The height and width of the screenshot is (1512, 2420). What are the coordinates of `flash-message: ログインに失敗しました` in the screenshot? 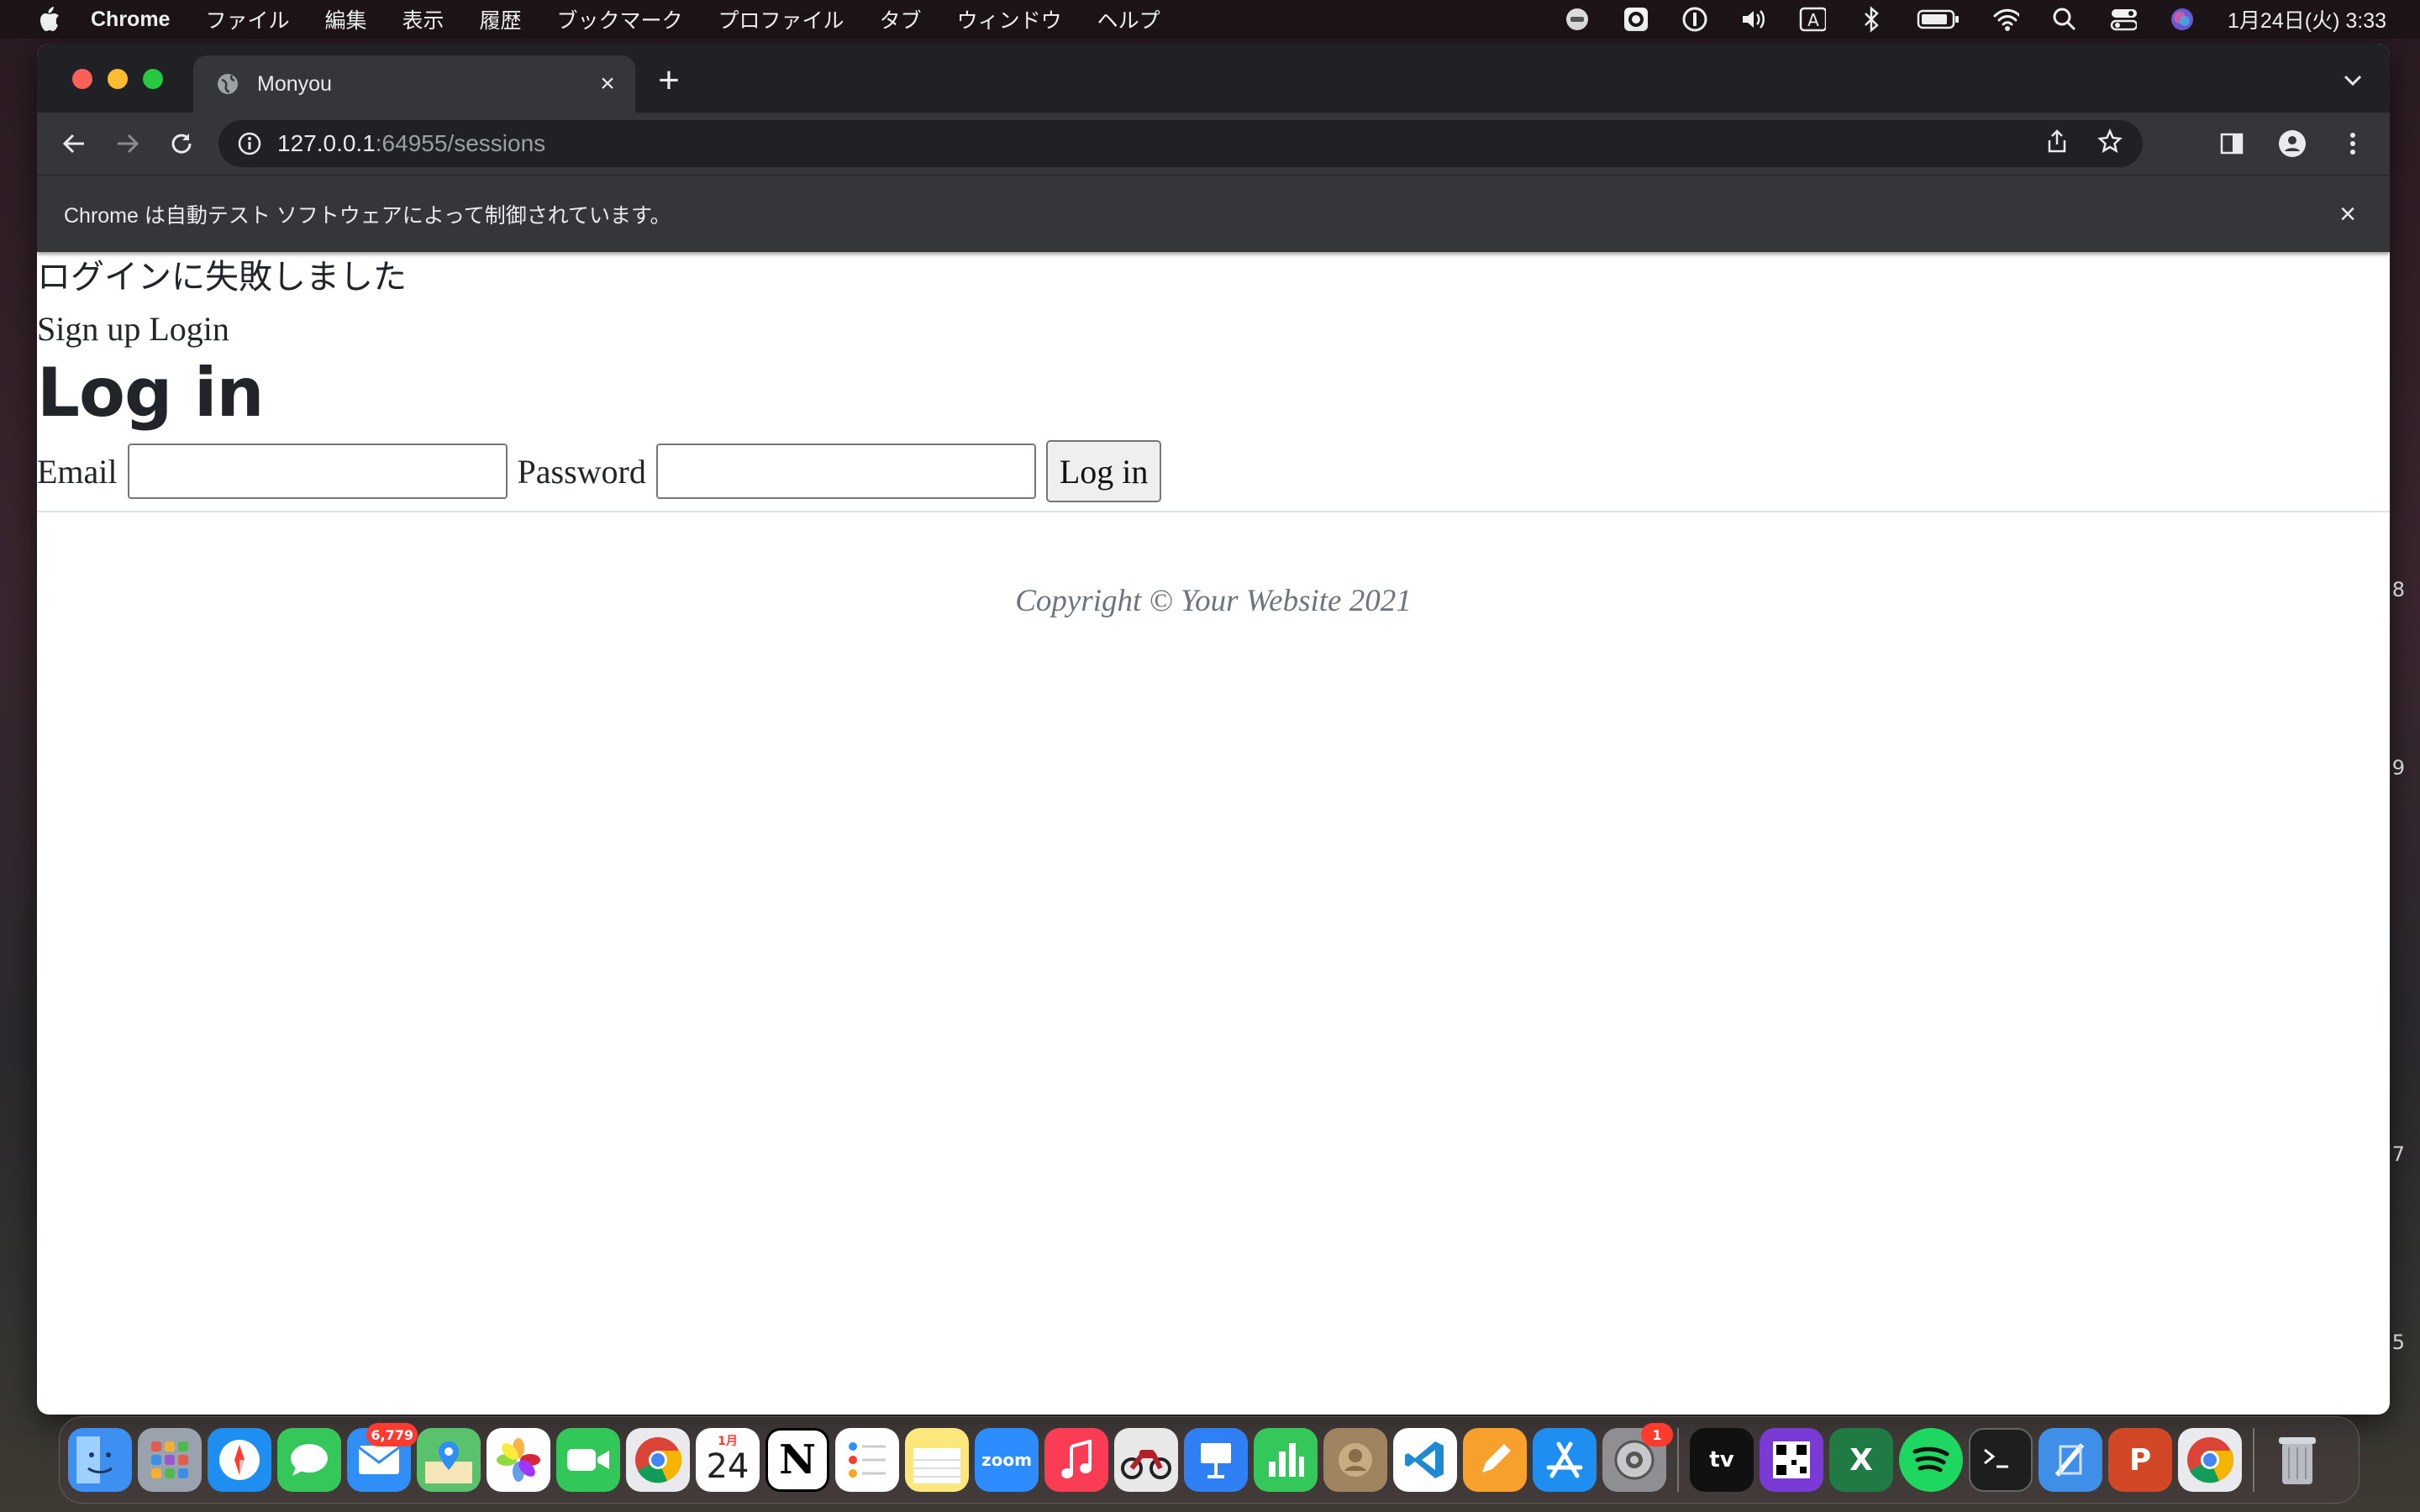 It's located at (222, 277).